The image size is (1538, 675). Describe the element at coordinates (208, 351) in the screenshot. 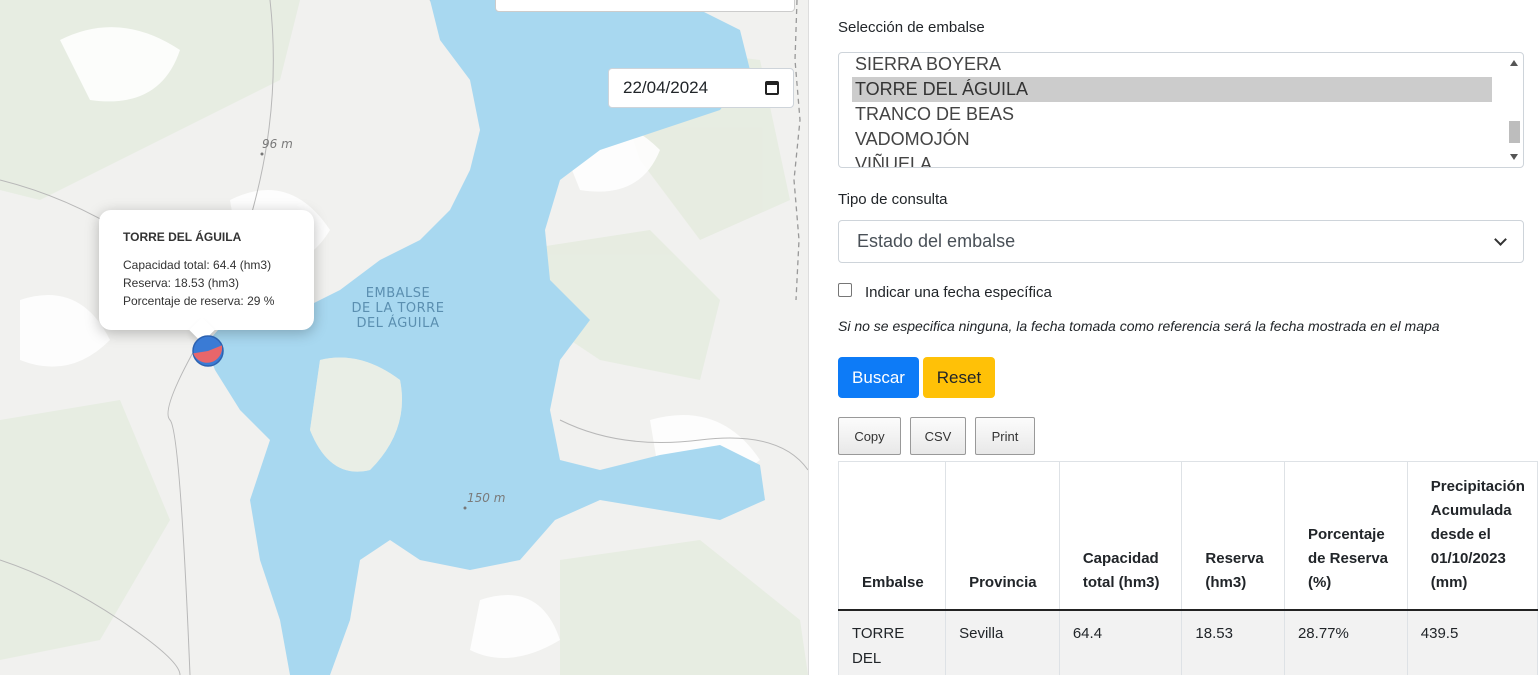

I see `reservoir-marker-pie` at that location.